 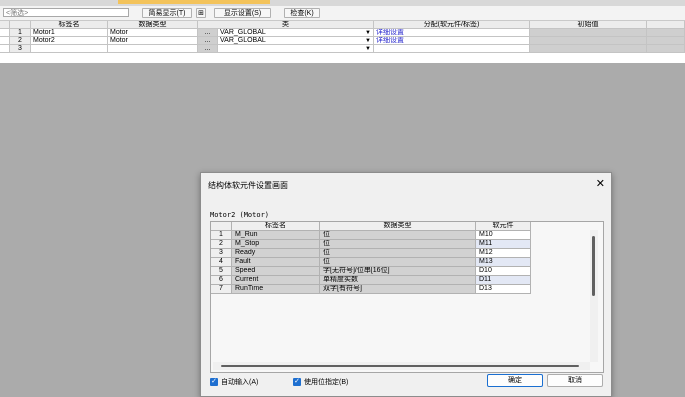 I want to click on display-settings-button: 显示设置(S), so click(x=242, y=13).